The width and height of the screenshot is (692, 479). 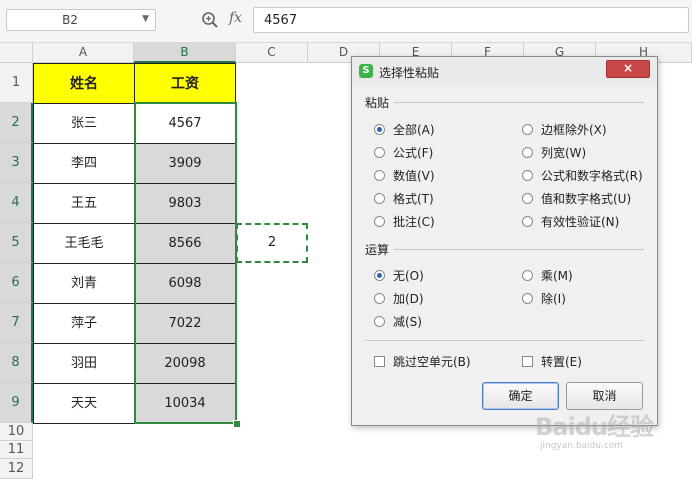 I want to click on cell-a4: 王五, so click(x=84, y=203).